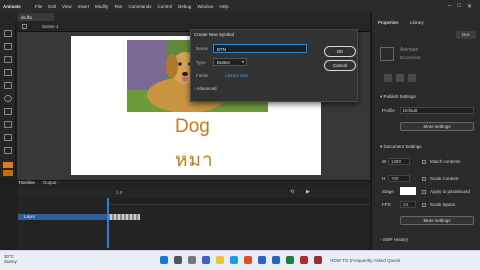 The height and width of the screenshot is (270, 480). What do you see at coordinates (340, 51) in the screenshot?
I see `ok-button: OK` at bounding box center [340, 51].